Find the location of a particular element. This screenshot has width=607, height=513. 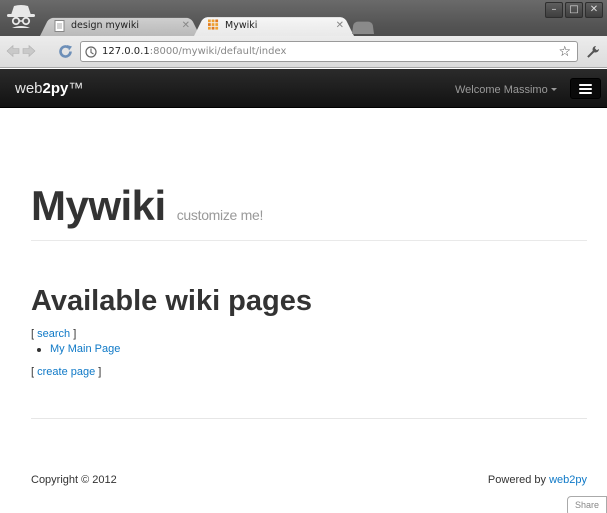

brand-bold: 2py is located at coordinates (55, 88).